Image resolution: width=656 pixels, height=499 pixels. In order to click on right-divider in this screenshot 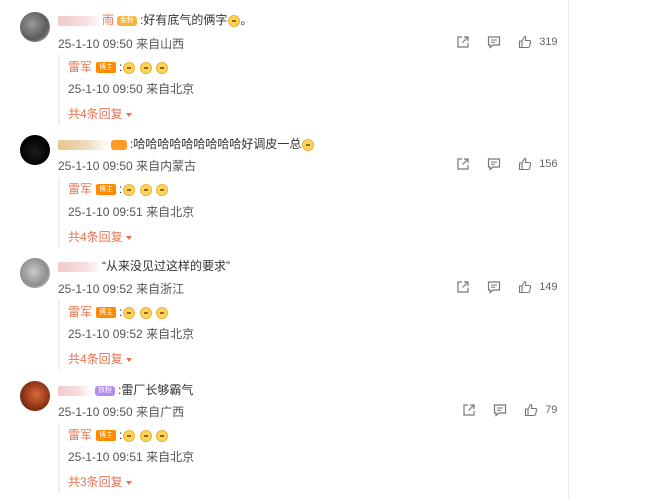, I will do `click(568, 249)`.